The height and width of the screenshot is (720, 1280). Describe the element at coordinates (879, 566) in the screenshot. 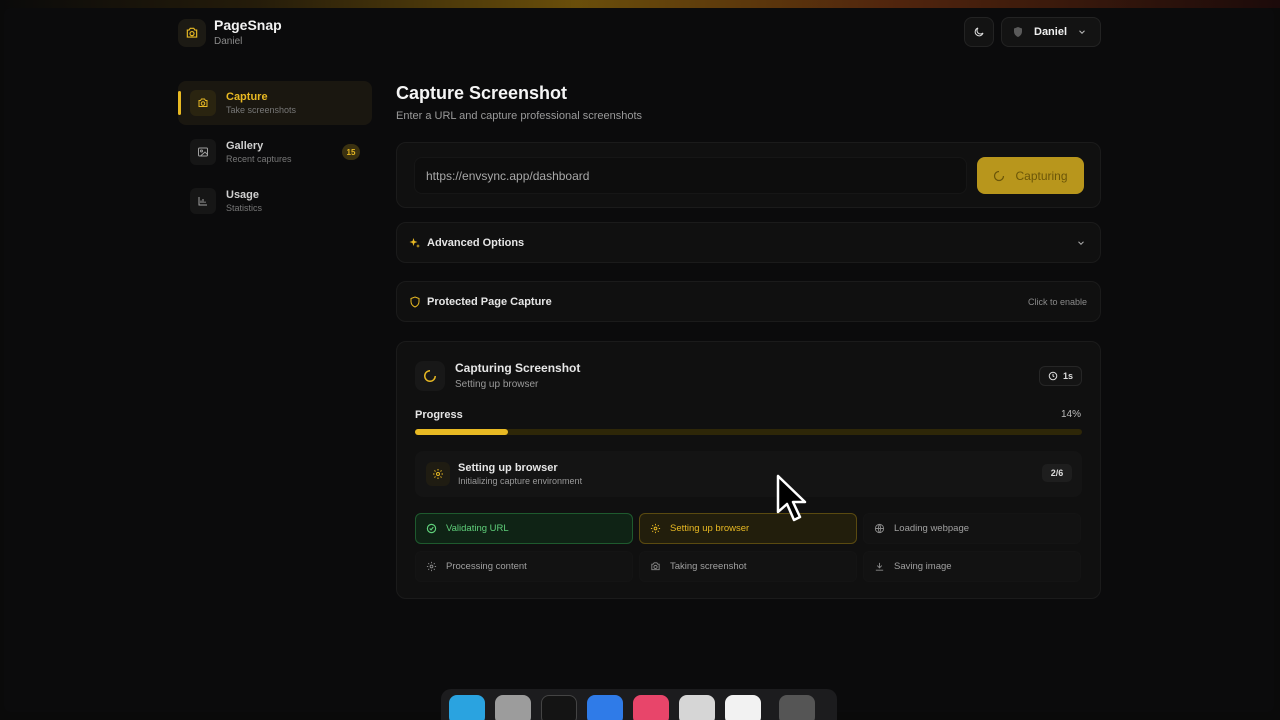

I see `download-icon` at that location.